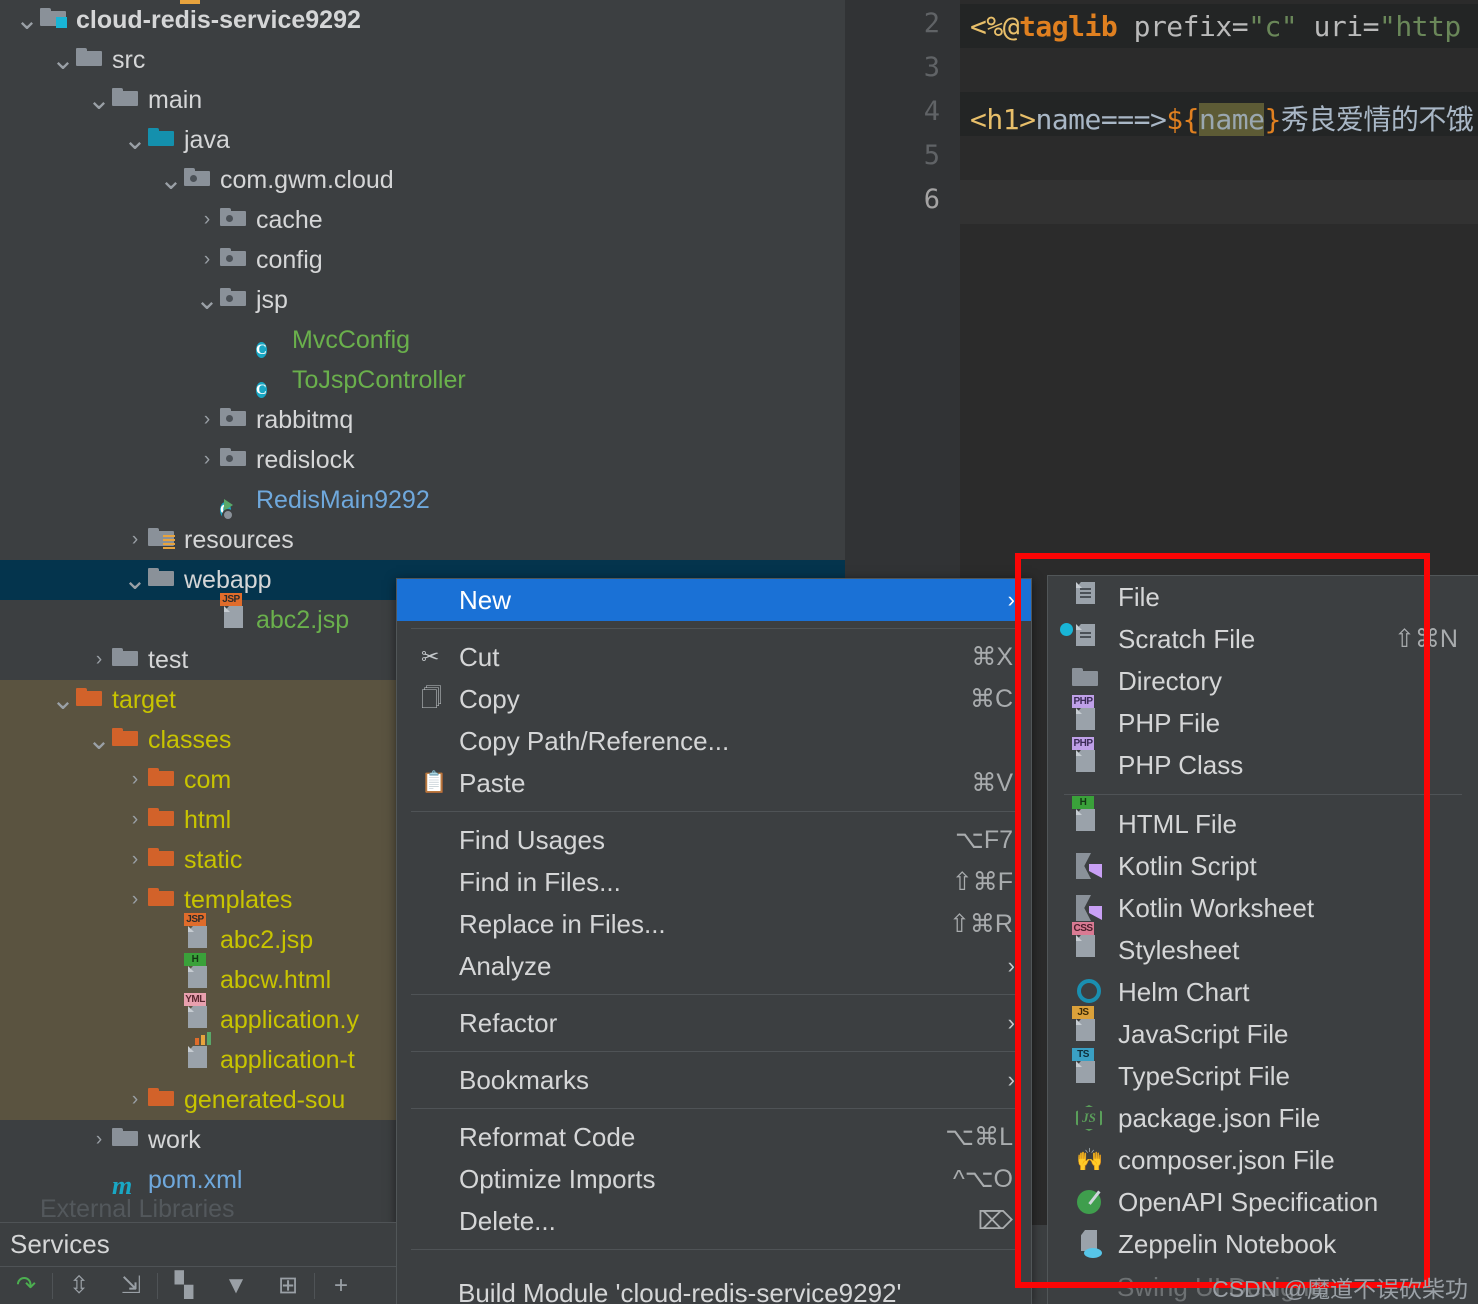 This screenshot has width=1478, height=1304. I want to click on menu-item-new: New ›, so click(714, 600).